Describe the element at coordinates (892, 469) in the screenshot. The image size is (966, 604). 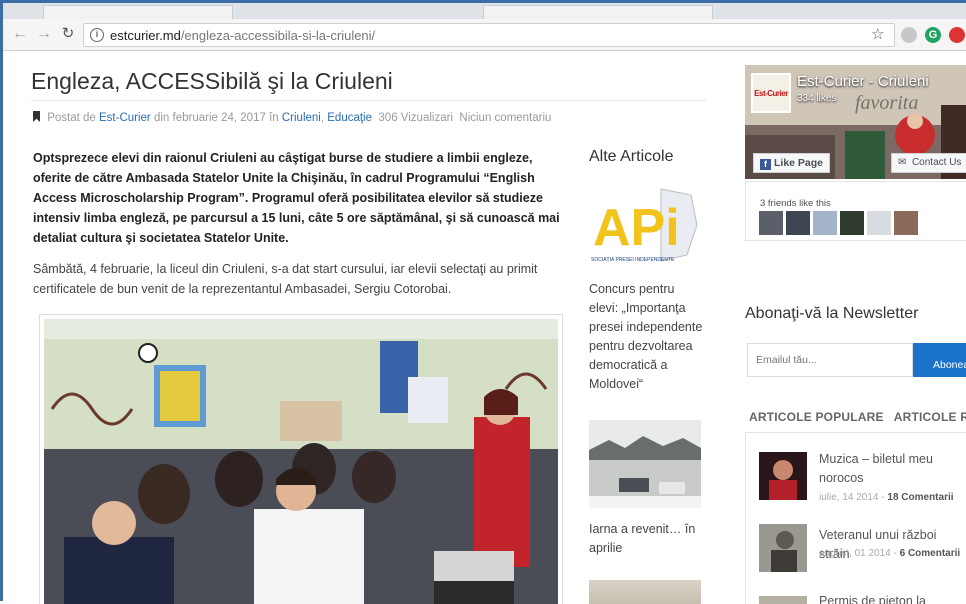
I see `popular-article-link: Muzica – biletul meu norocos` at that location.